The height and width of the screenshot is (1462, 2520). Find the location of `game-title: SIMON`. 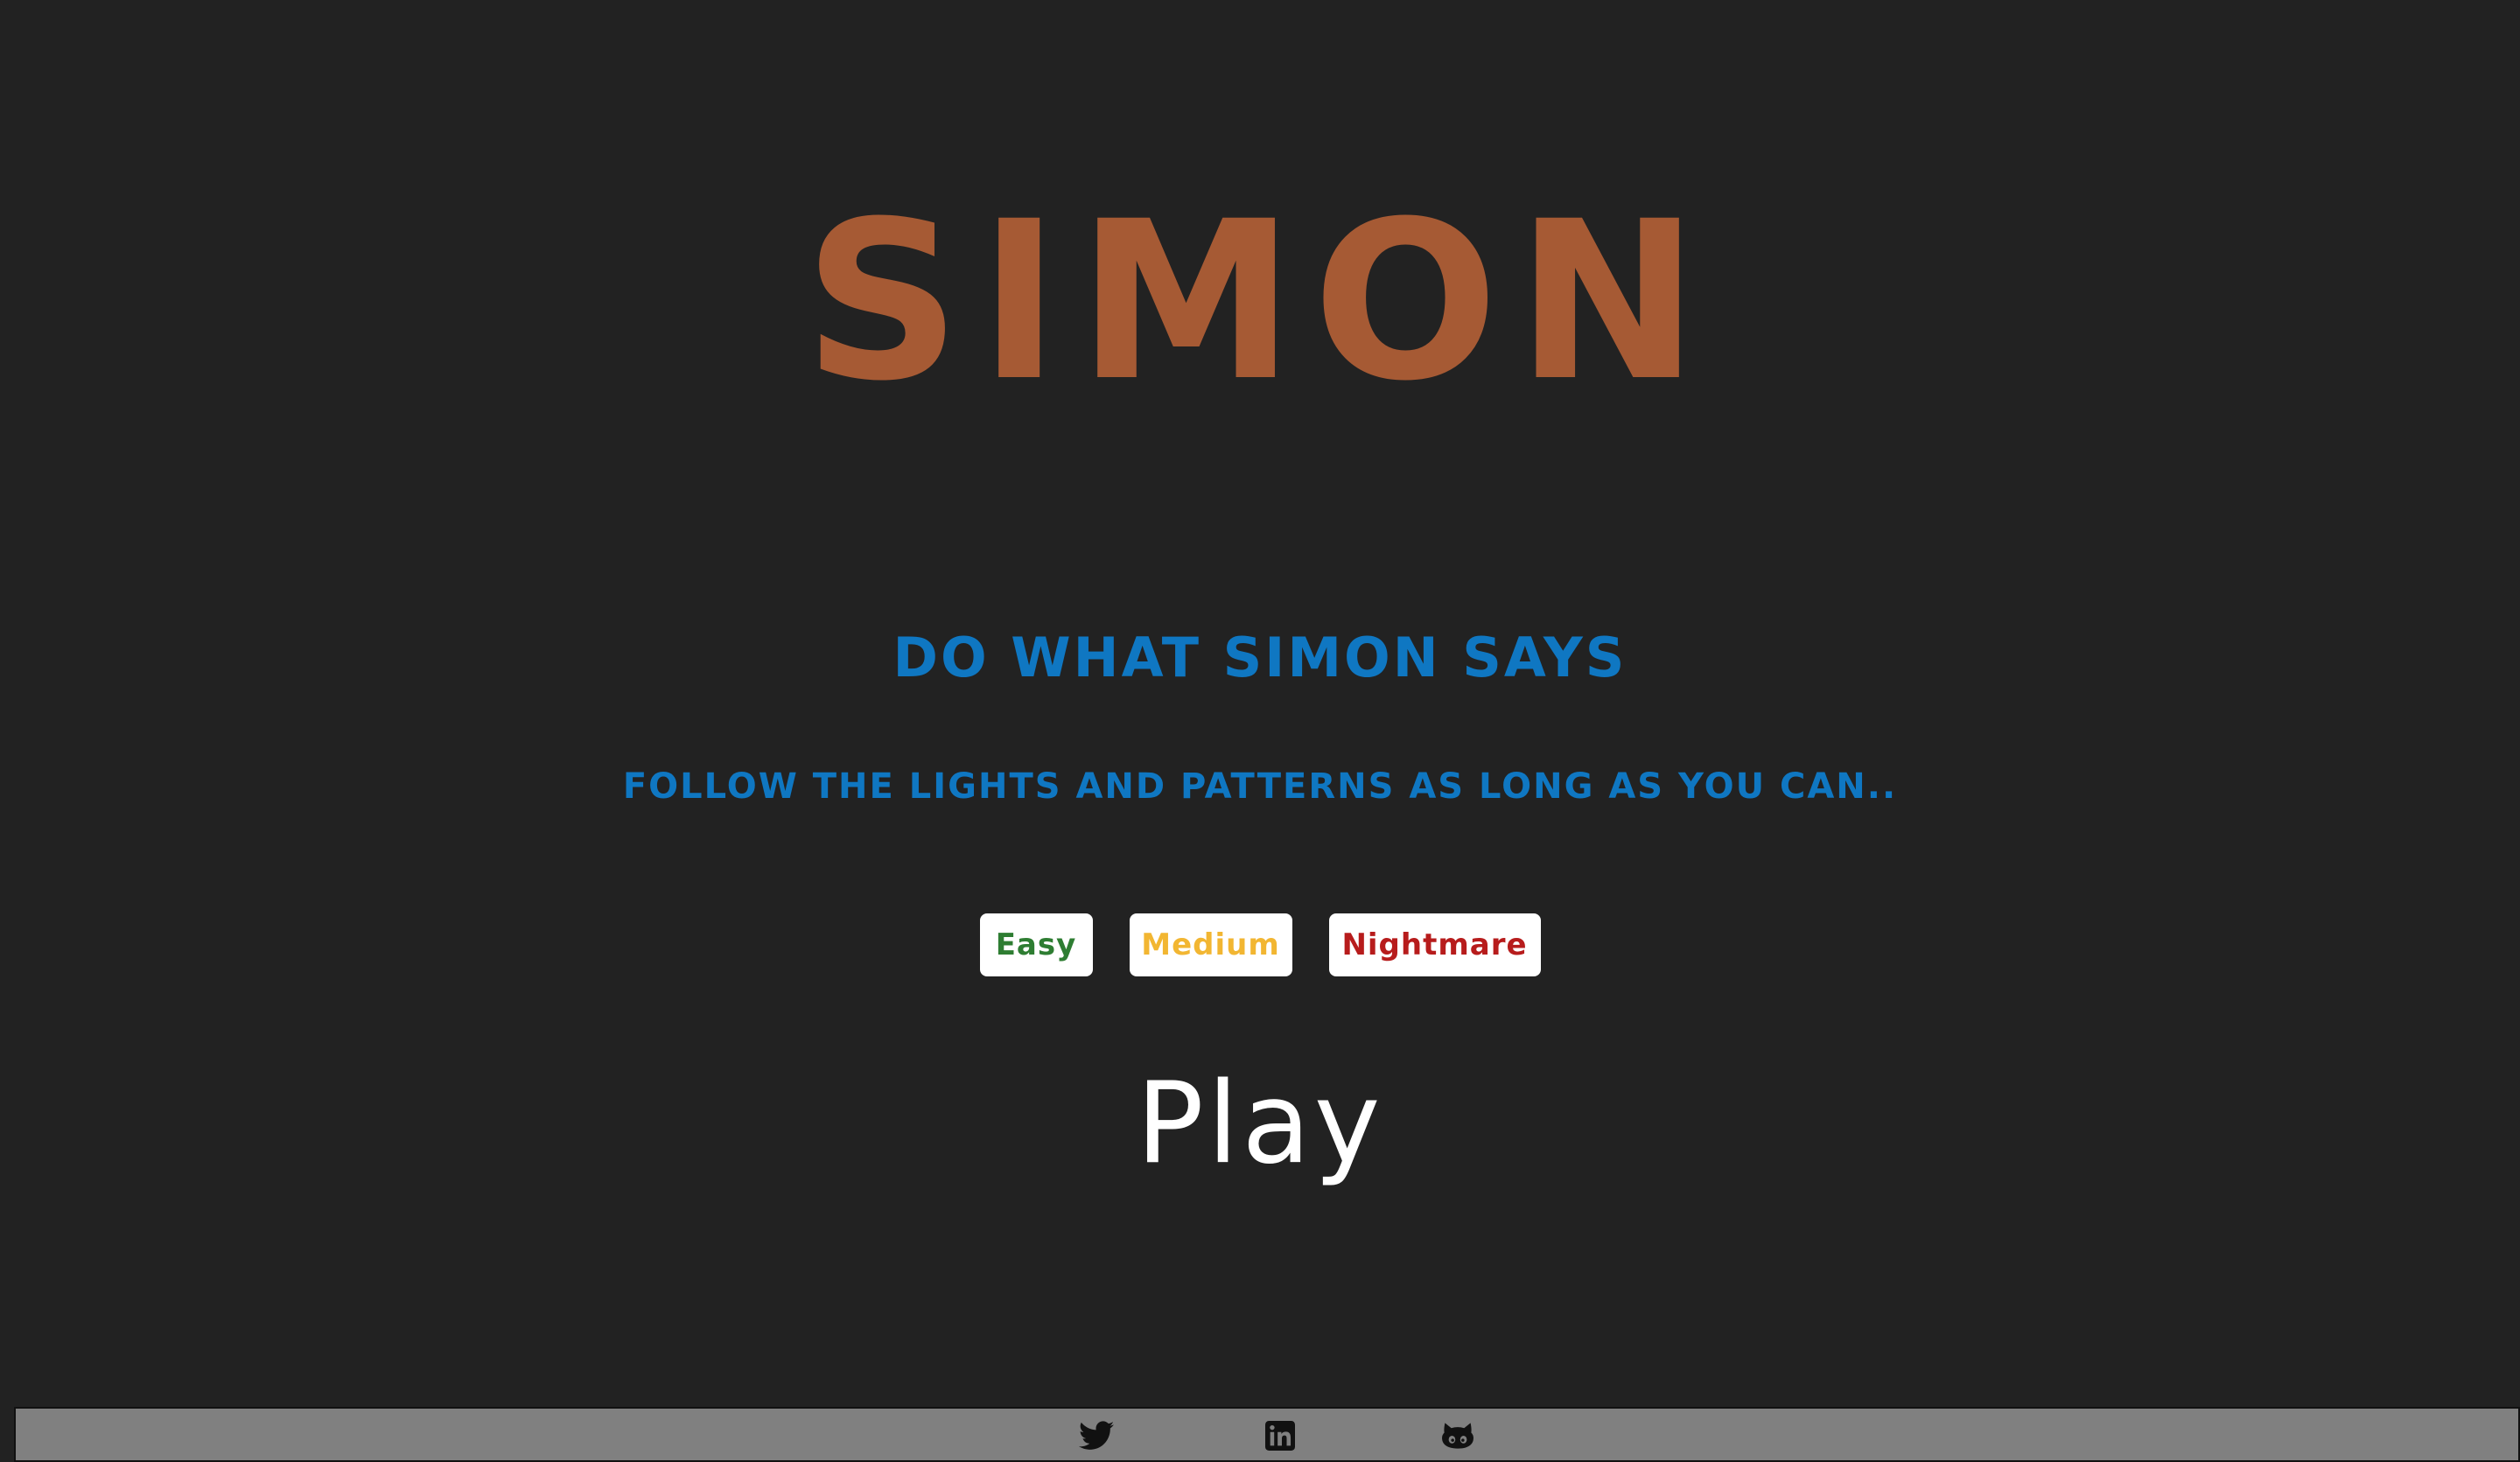

game-title: SIMON is located at coordinates (1260, 302).